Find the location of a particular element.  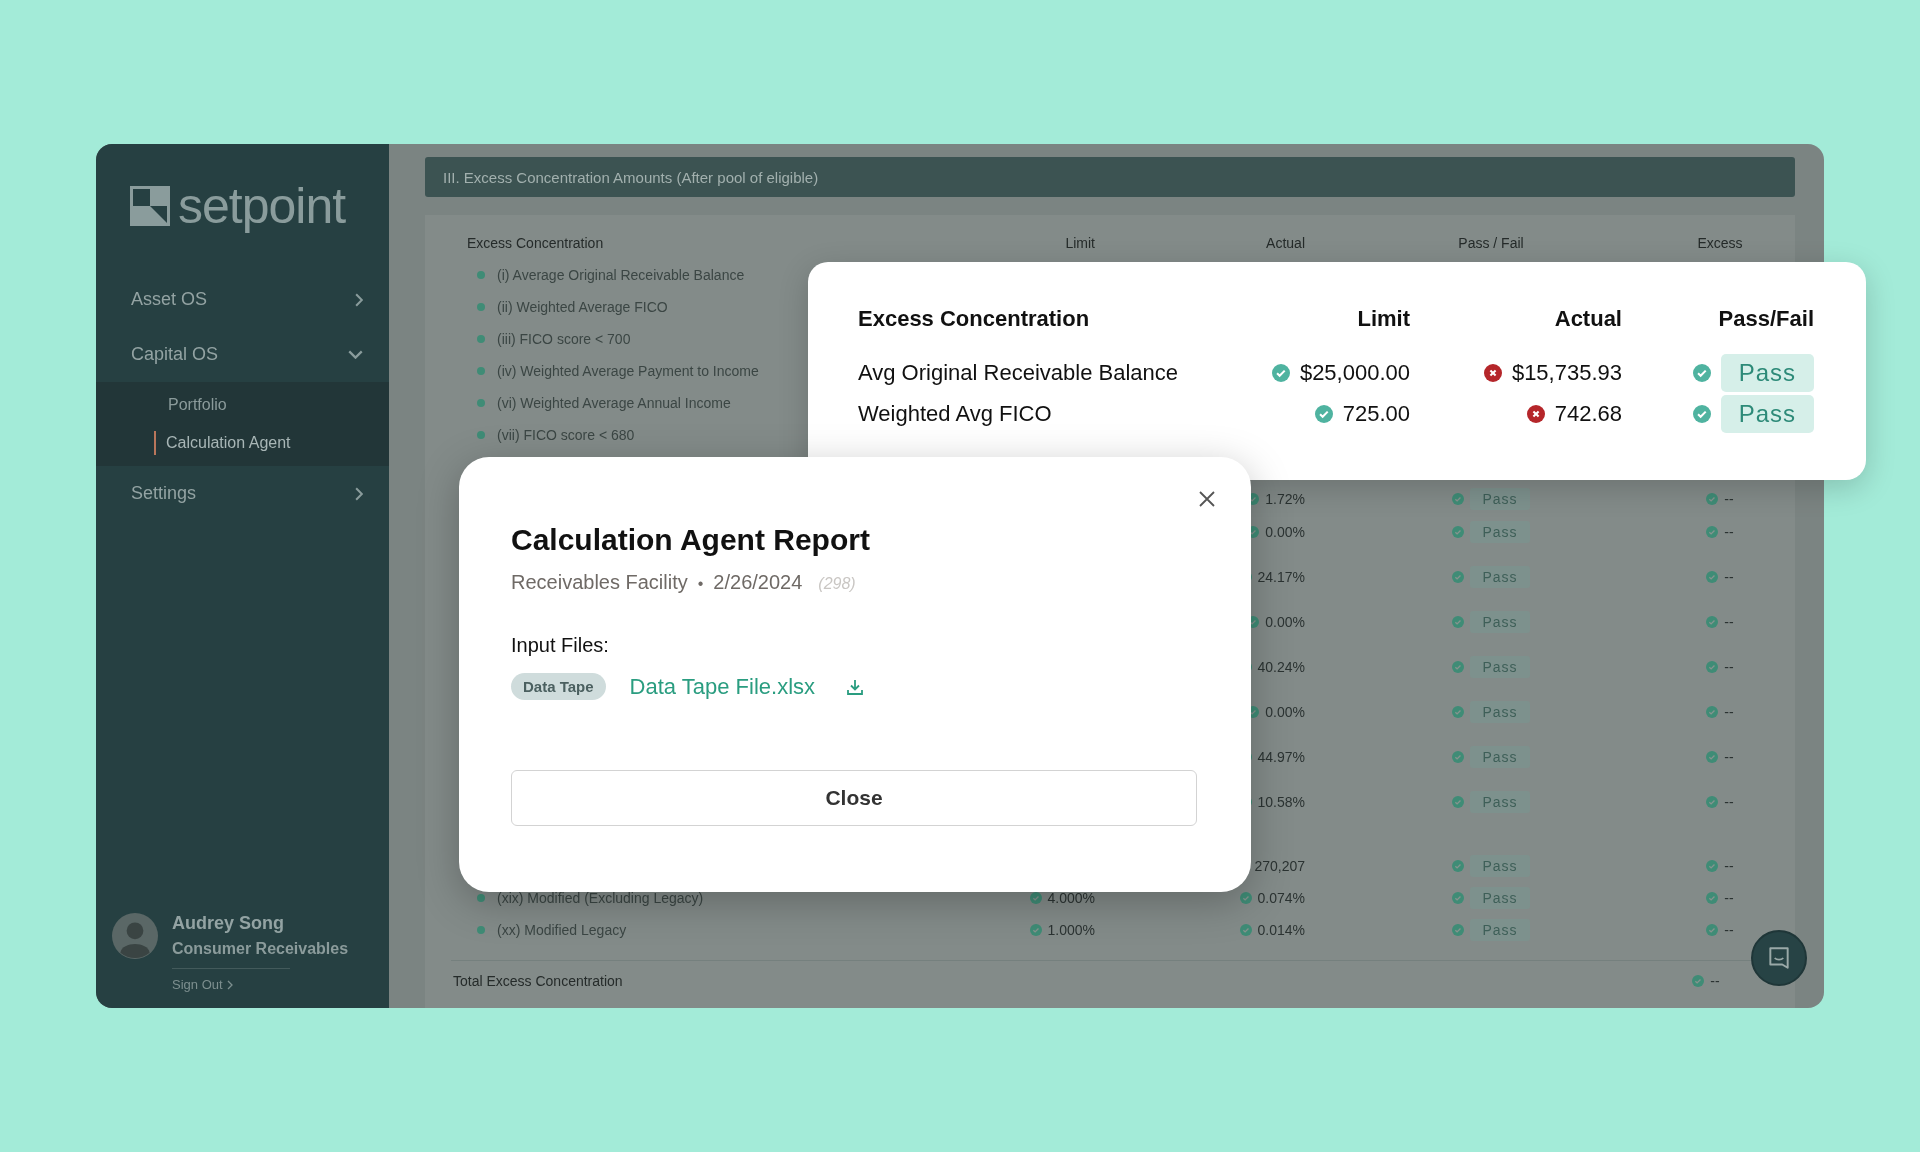

section-label: Input Files: is located at coordinates (560, 645).